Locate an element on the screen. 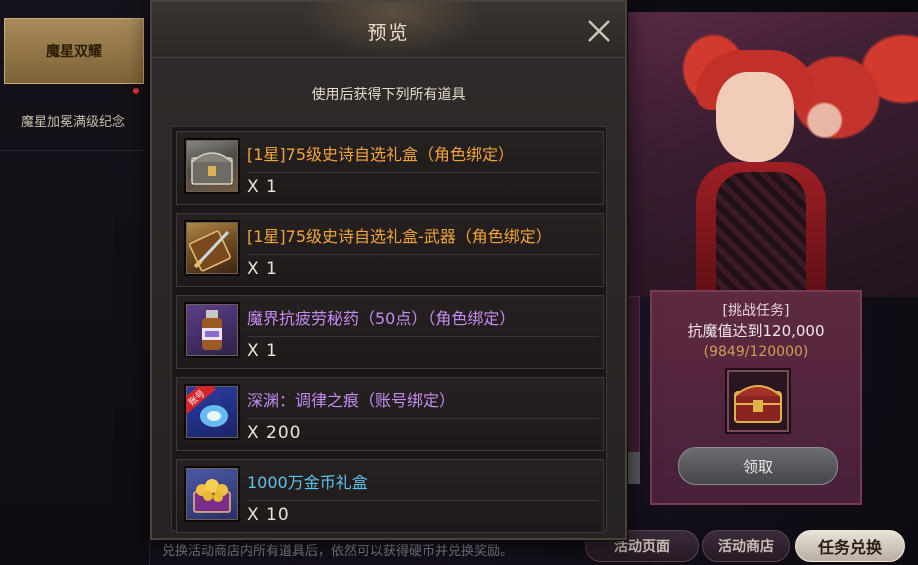 The image size is (918, 565). item-name: 魔界抗疲劳秘药（50点）（角色绑定） is located at coordinates (381, 318).